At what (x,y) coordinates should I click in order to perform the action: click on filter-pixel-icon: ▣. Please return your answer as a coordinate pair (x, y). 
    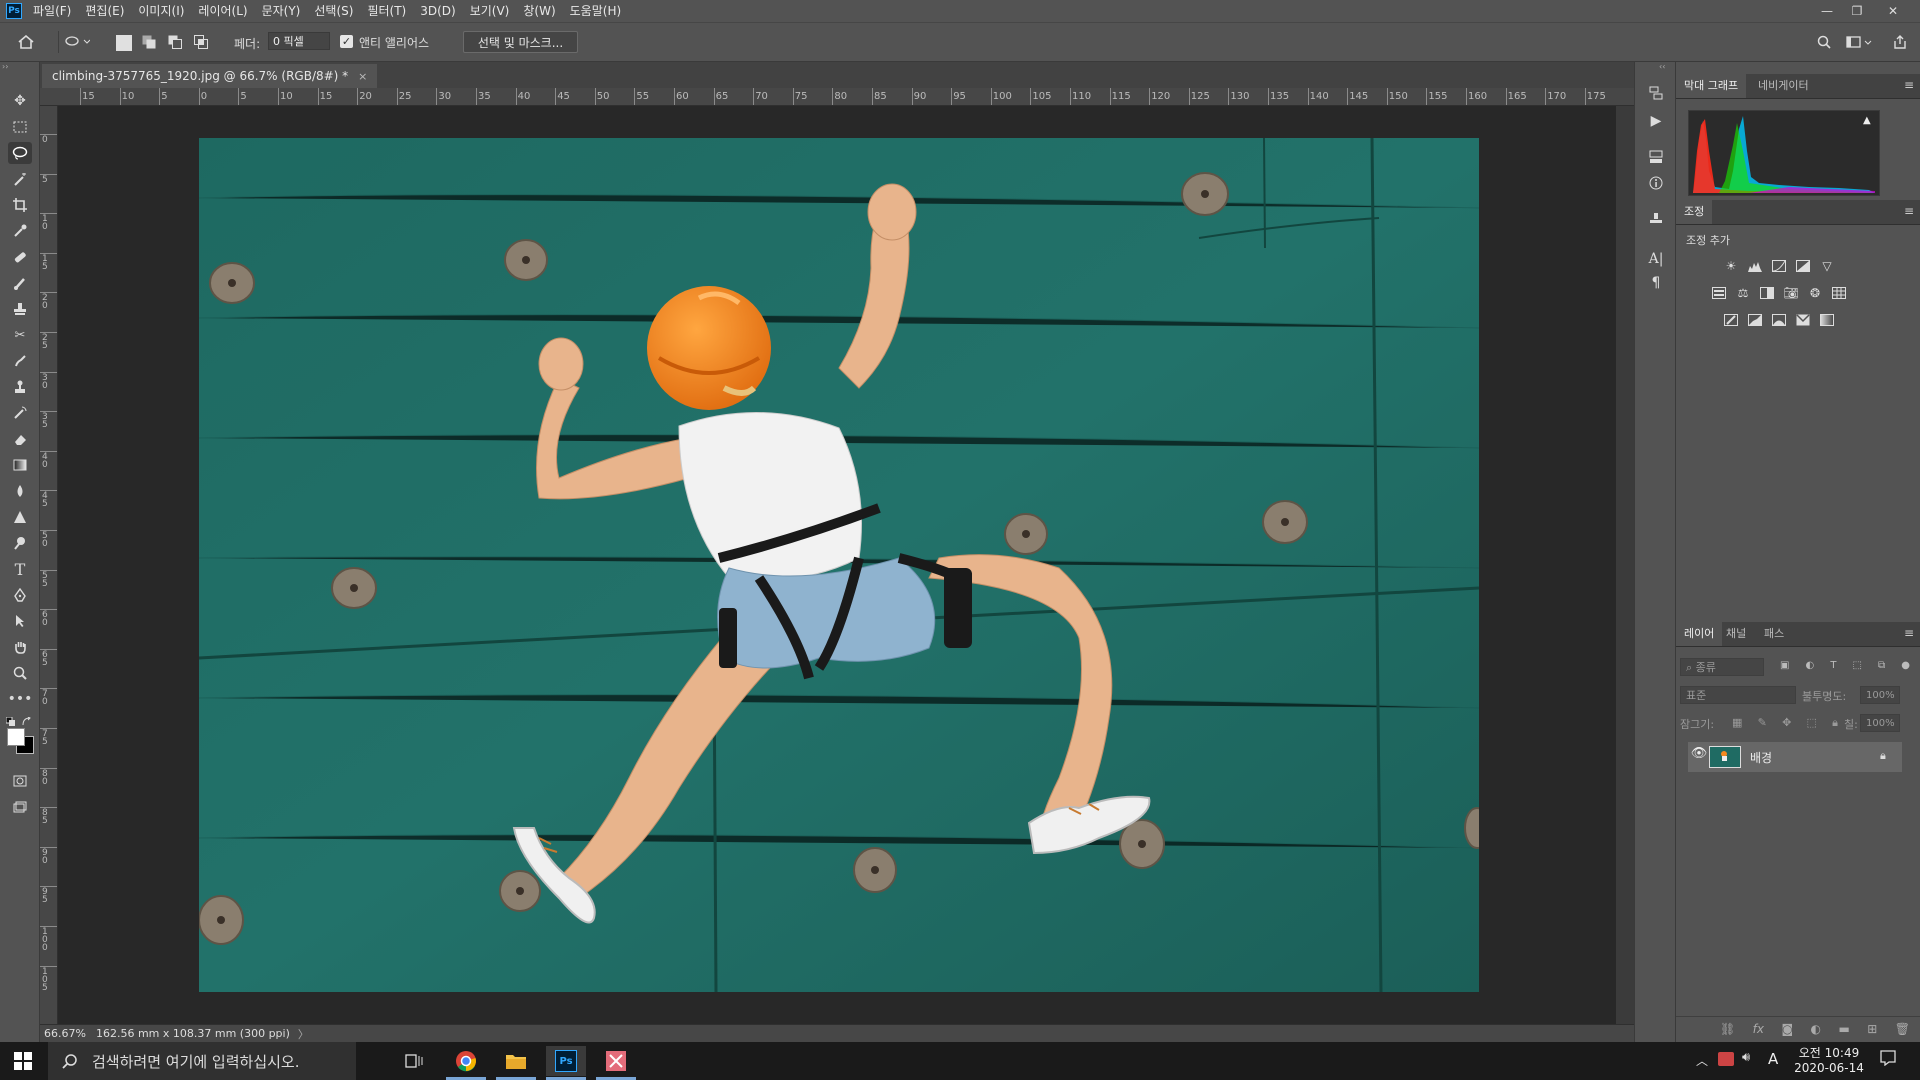
    Looking at the image, I should click on (1784, 667).